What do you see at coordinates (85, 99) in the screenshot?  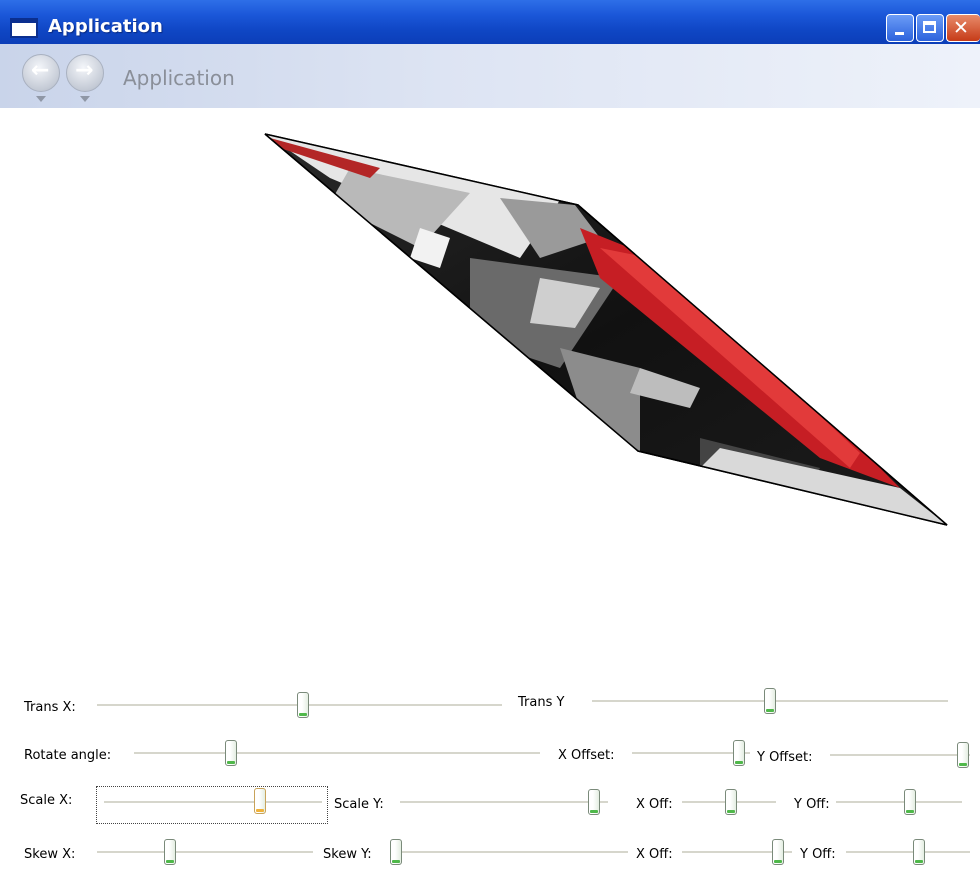 I see `forward-dropdown-icon` at bounding box center [85, 99].